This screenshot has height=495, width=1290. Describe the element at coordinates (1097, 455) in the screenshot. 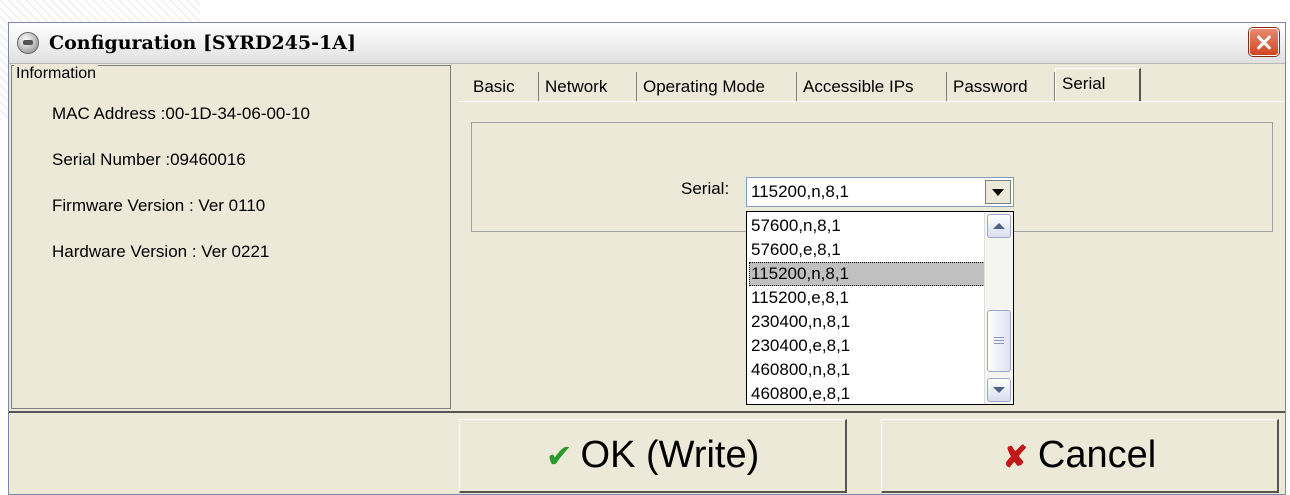

I see `cancel-button-label: Cancel` at that location.